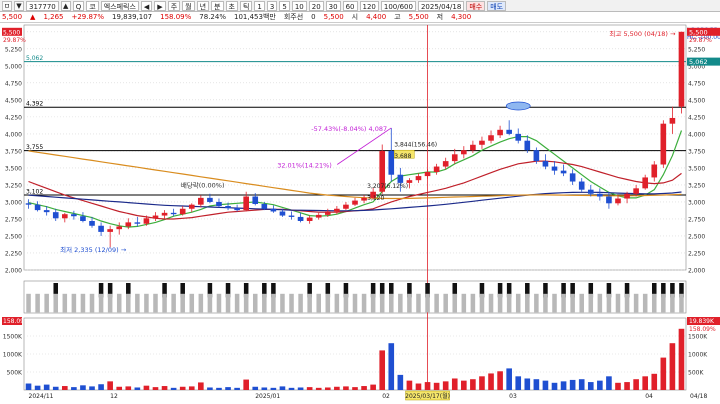 The height and width of the screenshot is (404, 720). What do you see at coordinates (441, 5) in the screenshot?
I see `toolbar-item-24: 2025/04/18` at bounding box center [441, 5].